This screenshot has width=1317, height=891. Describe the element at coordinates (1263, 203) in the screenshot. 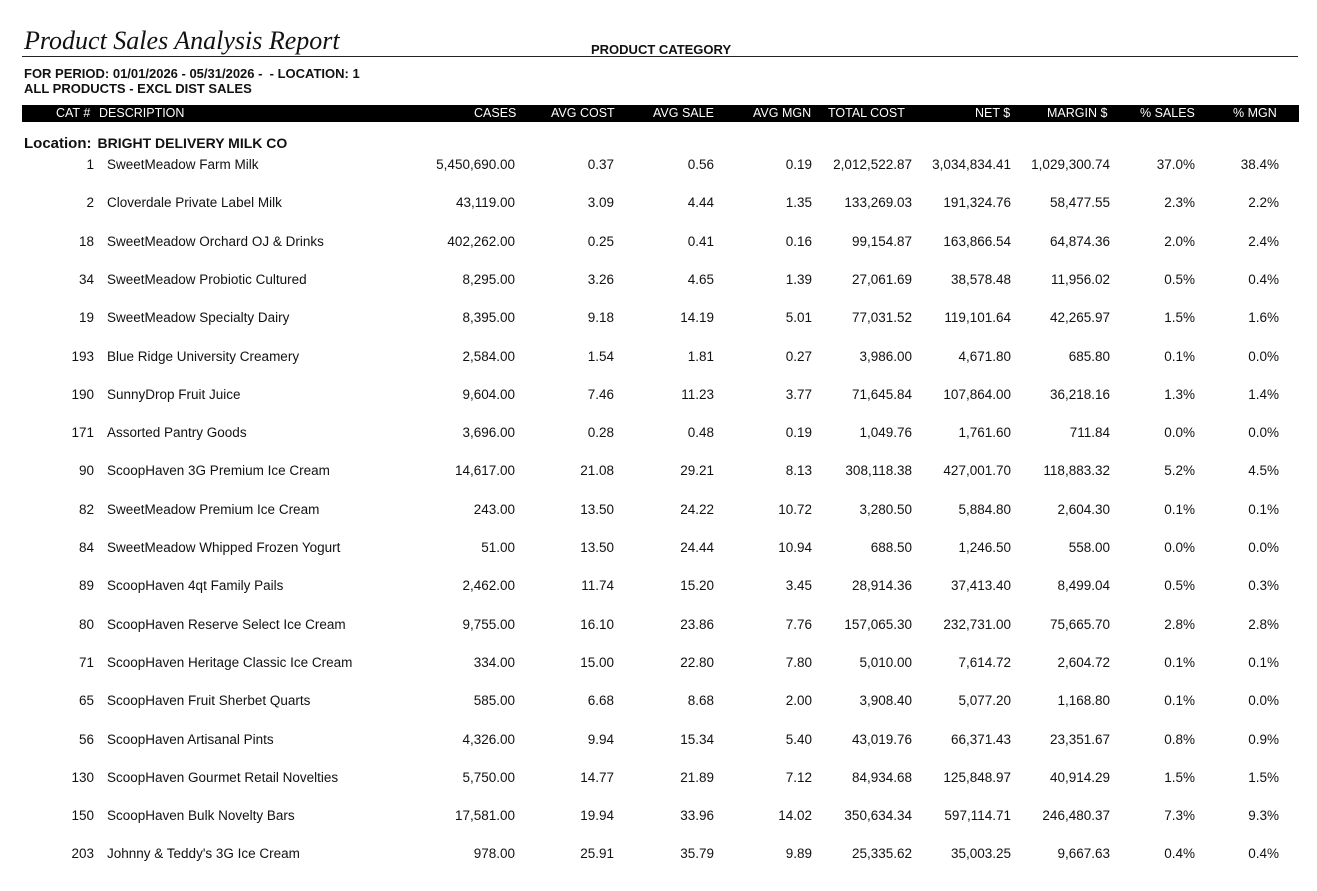

I see `cell-pct-mgn: 2.2%` at that location.